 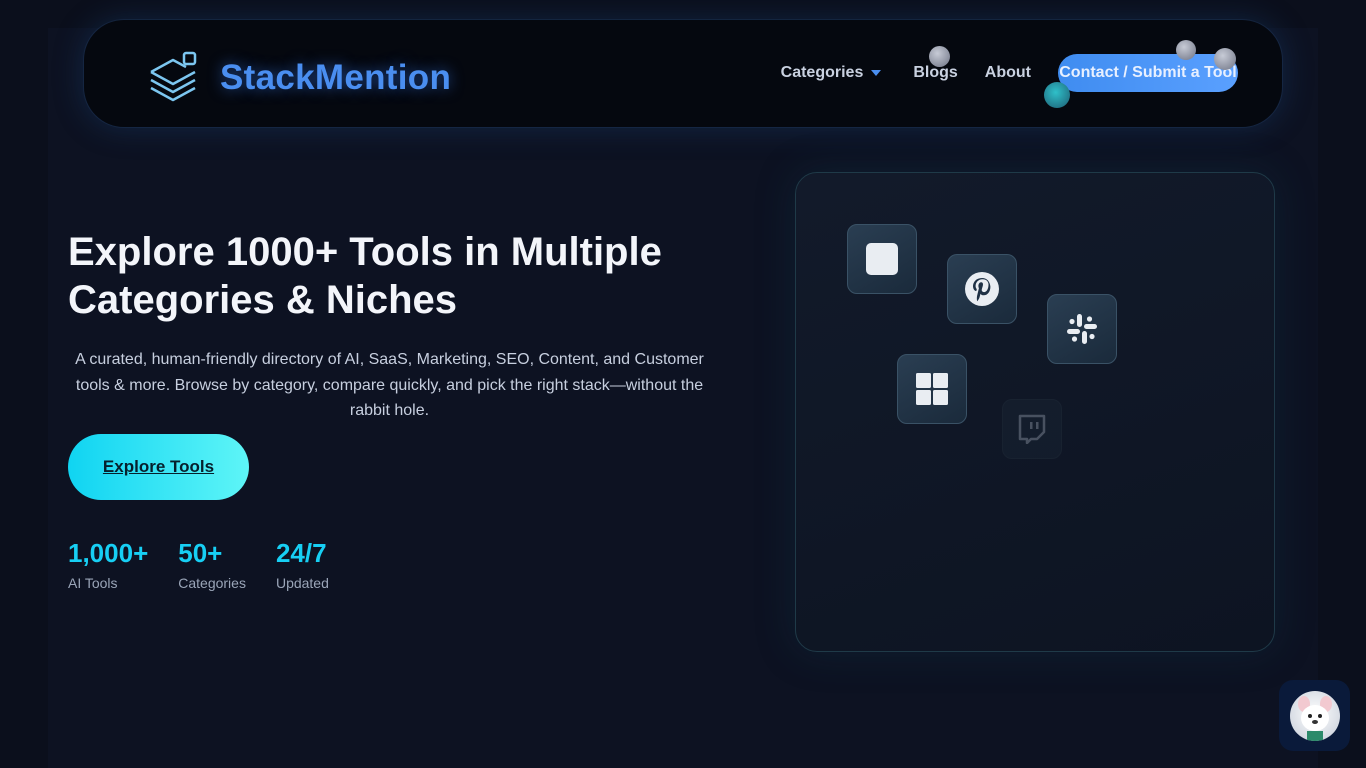 I want to click on slack-icon, so click(x=1082, y=329).